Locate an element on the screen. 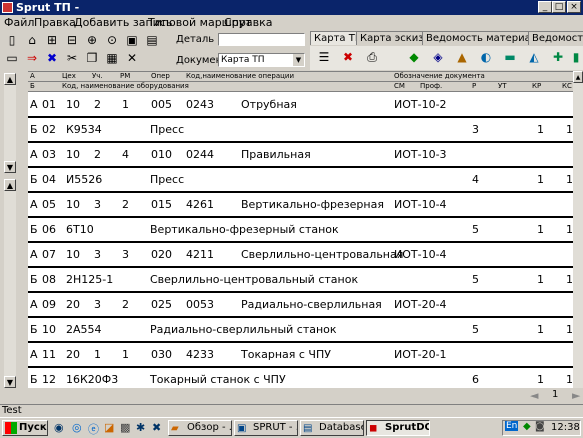 This screenshot has height=438, width=583. start-label: Пуск is located at coordinates (33, 427).